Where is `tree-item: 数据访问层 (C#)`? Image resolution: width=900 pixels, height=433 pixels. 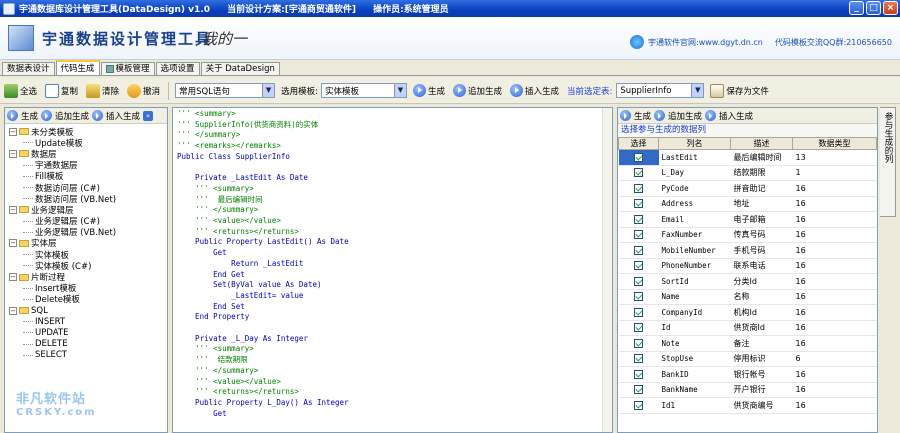
tree-item: 数据访问层 (C#) is located at coordinates (88, 188).